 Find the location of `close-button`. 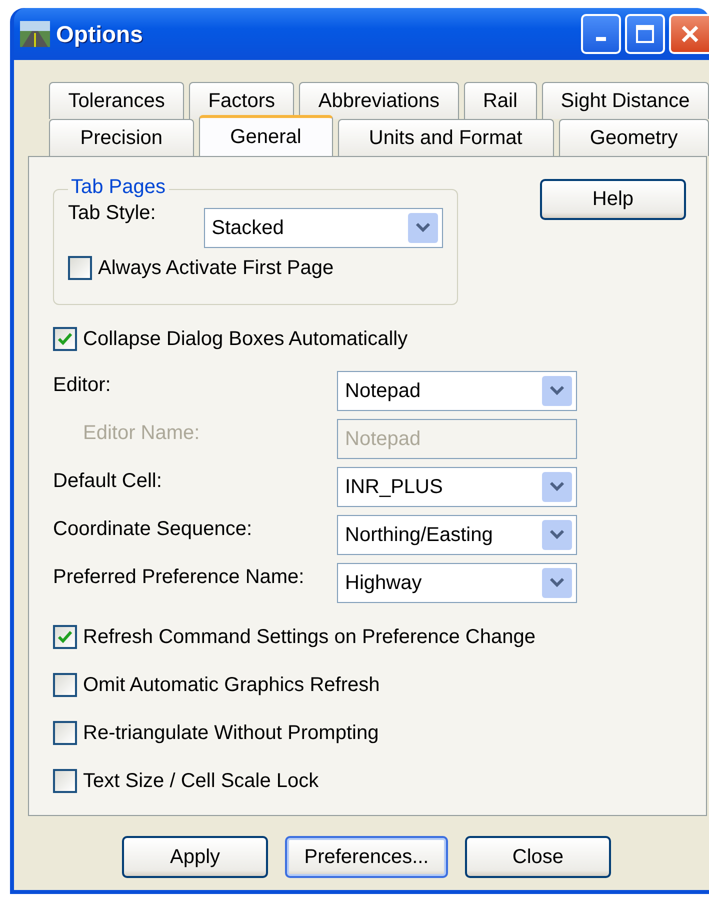

close-button is located at coordinates (689, 34).